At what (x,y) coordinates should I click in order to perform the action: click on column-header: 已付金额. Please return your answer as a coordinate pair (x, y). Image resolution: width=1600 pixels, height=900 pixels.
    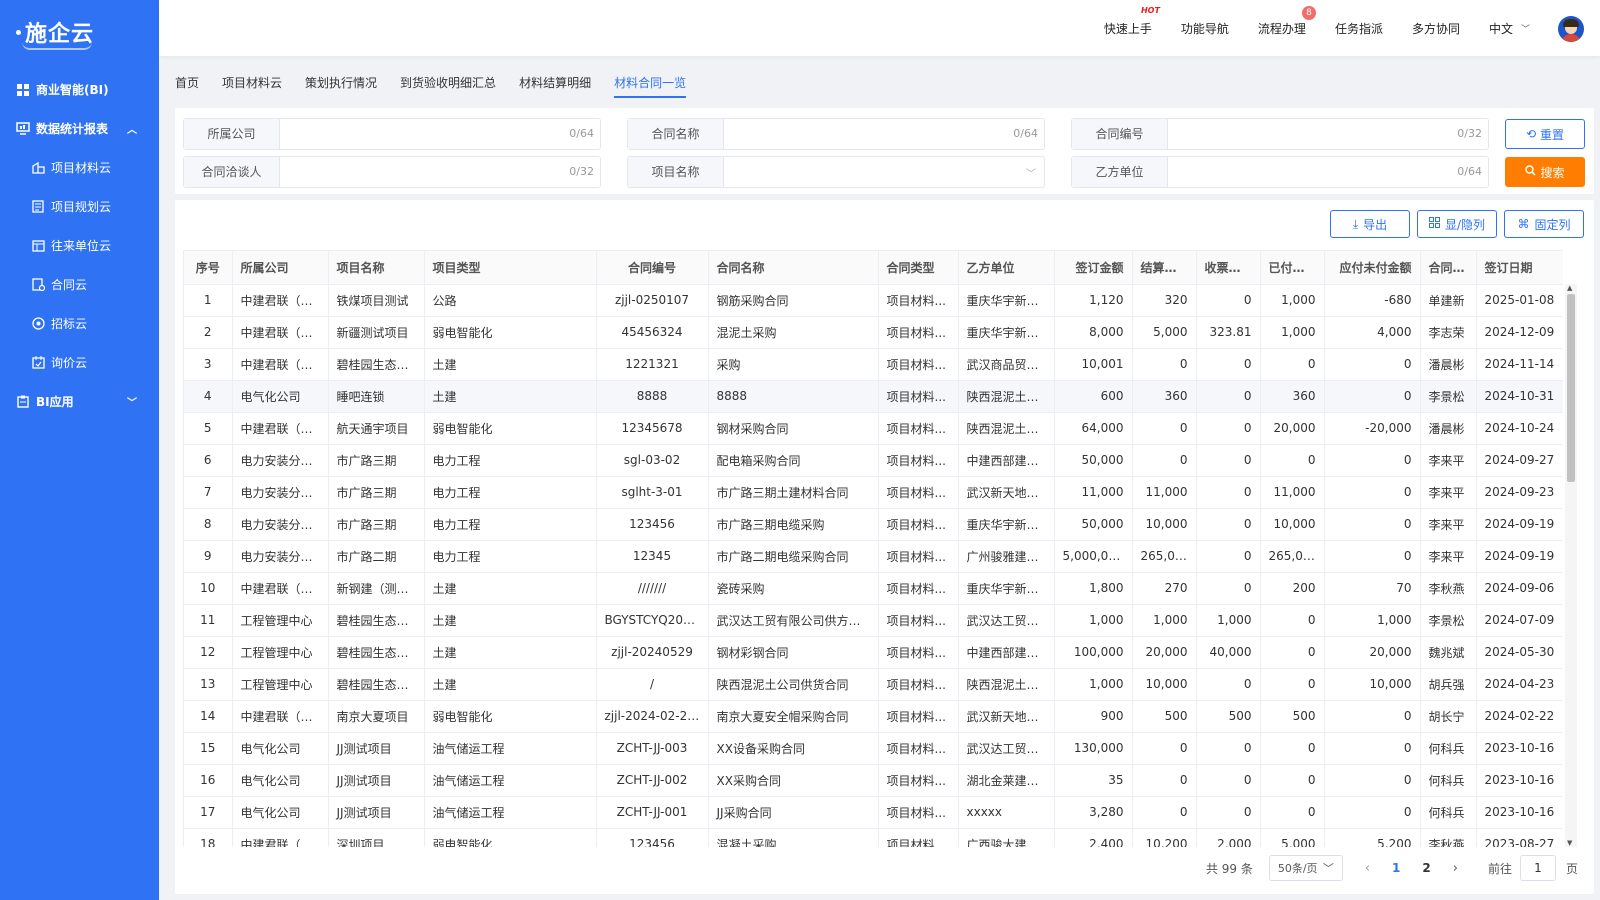
    Looking at the image, I should click on (1292, 268).